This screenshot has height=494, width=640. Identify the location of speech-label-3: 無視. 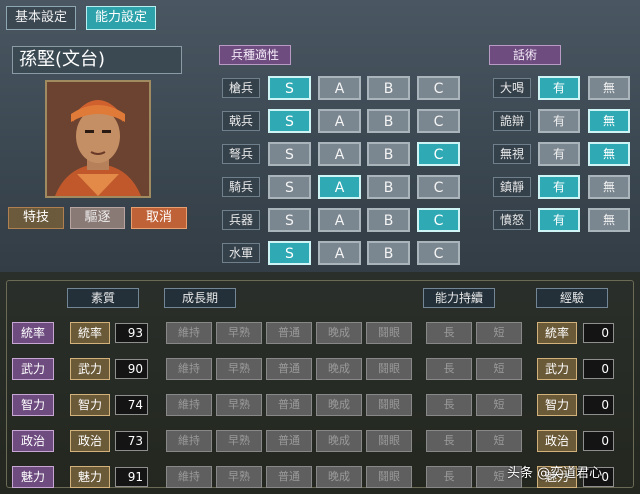
(512, 154).